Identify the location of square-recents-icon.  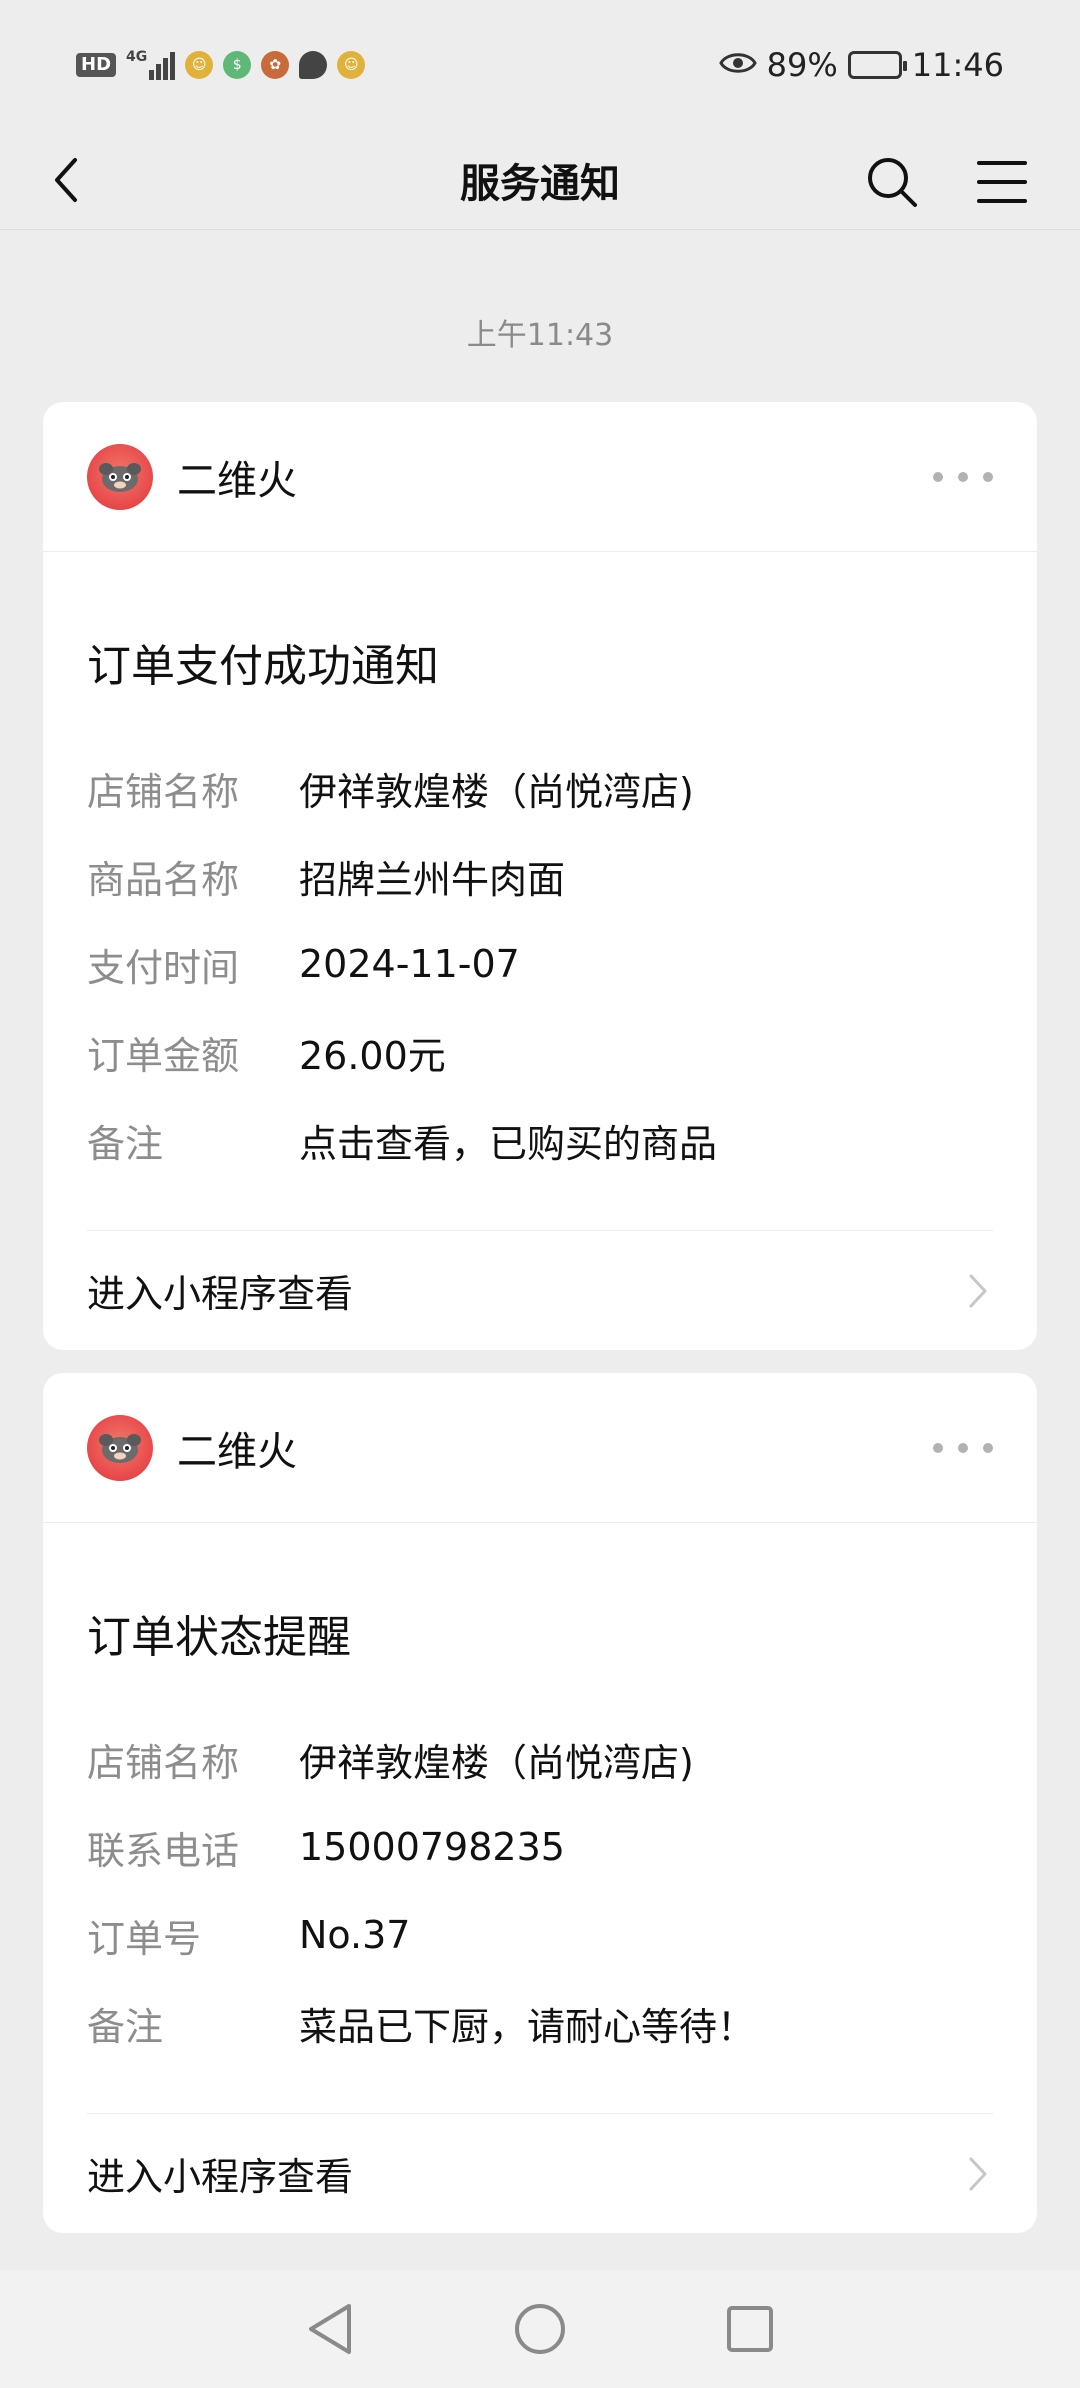
(750, 2329).